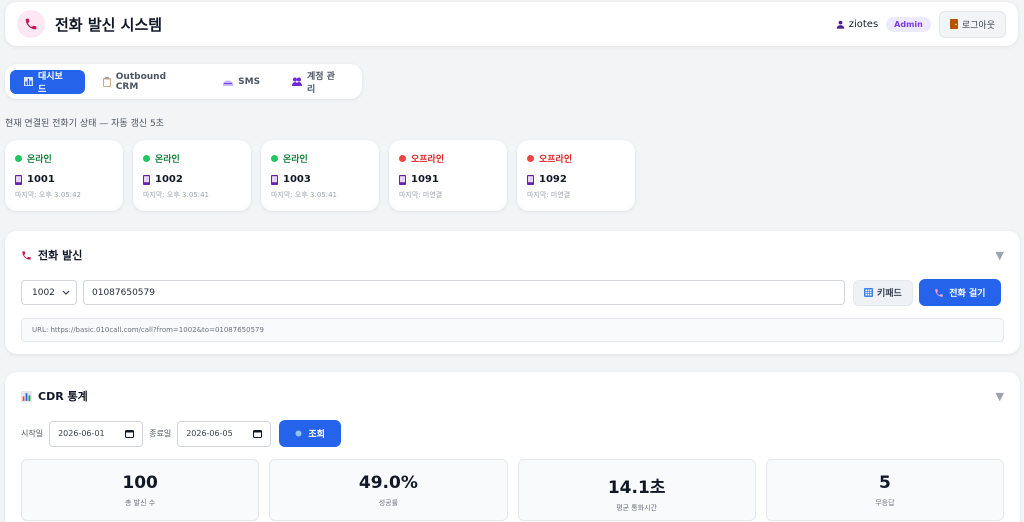 This screenshot has width=1024, height=522. I want to click on tab-accounts: 계정 관리, so click(317, 82).